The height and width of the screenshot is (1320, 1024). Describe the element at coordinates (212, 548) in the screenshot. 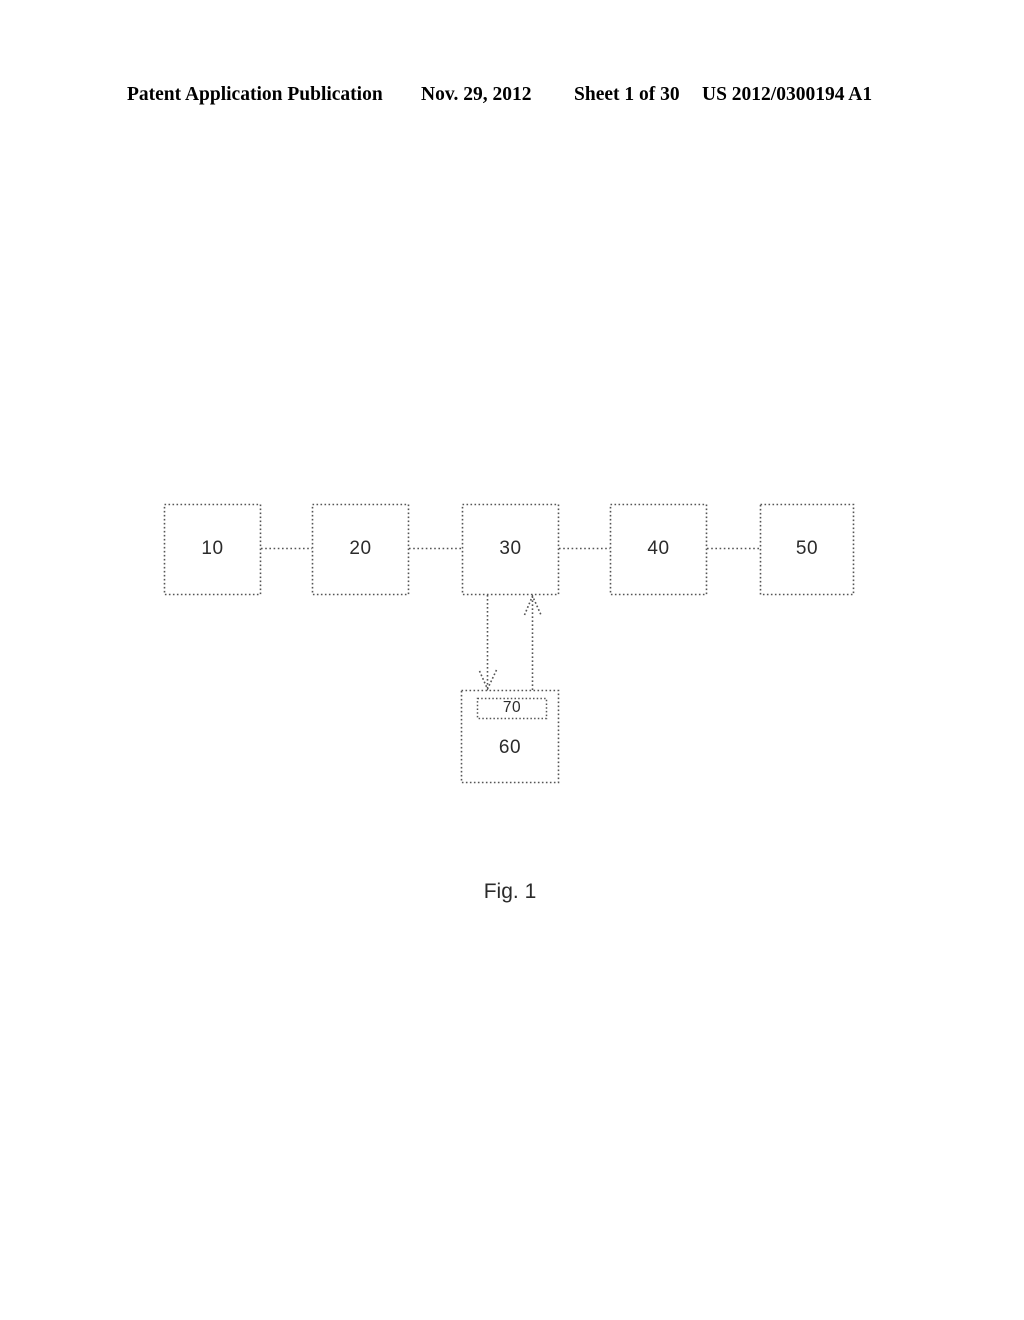

I see `block-10-label: 10` at that location.